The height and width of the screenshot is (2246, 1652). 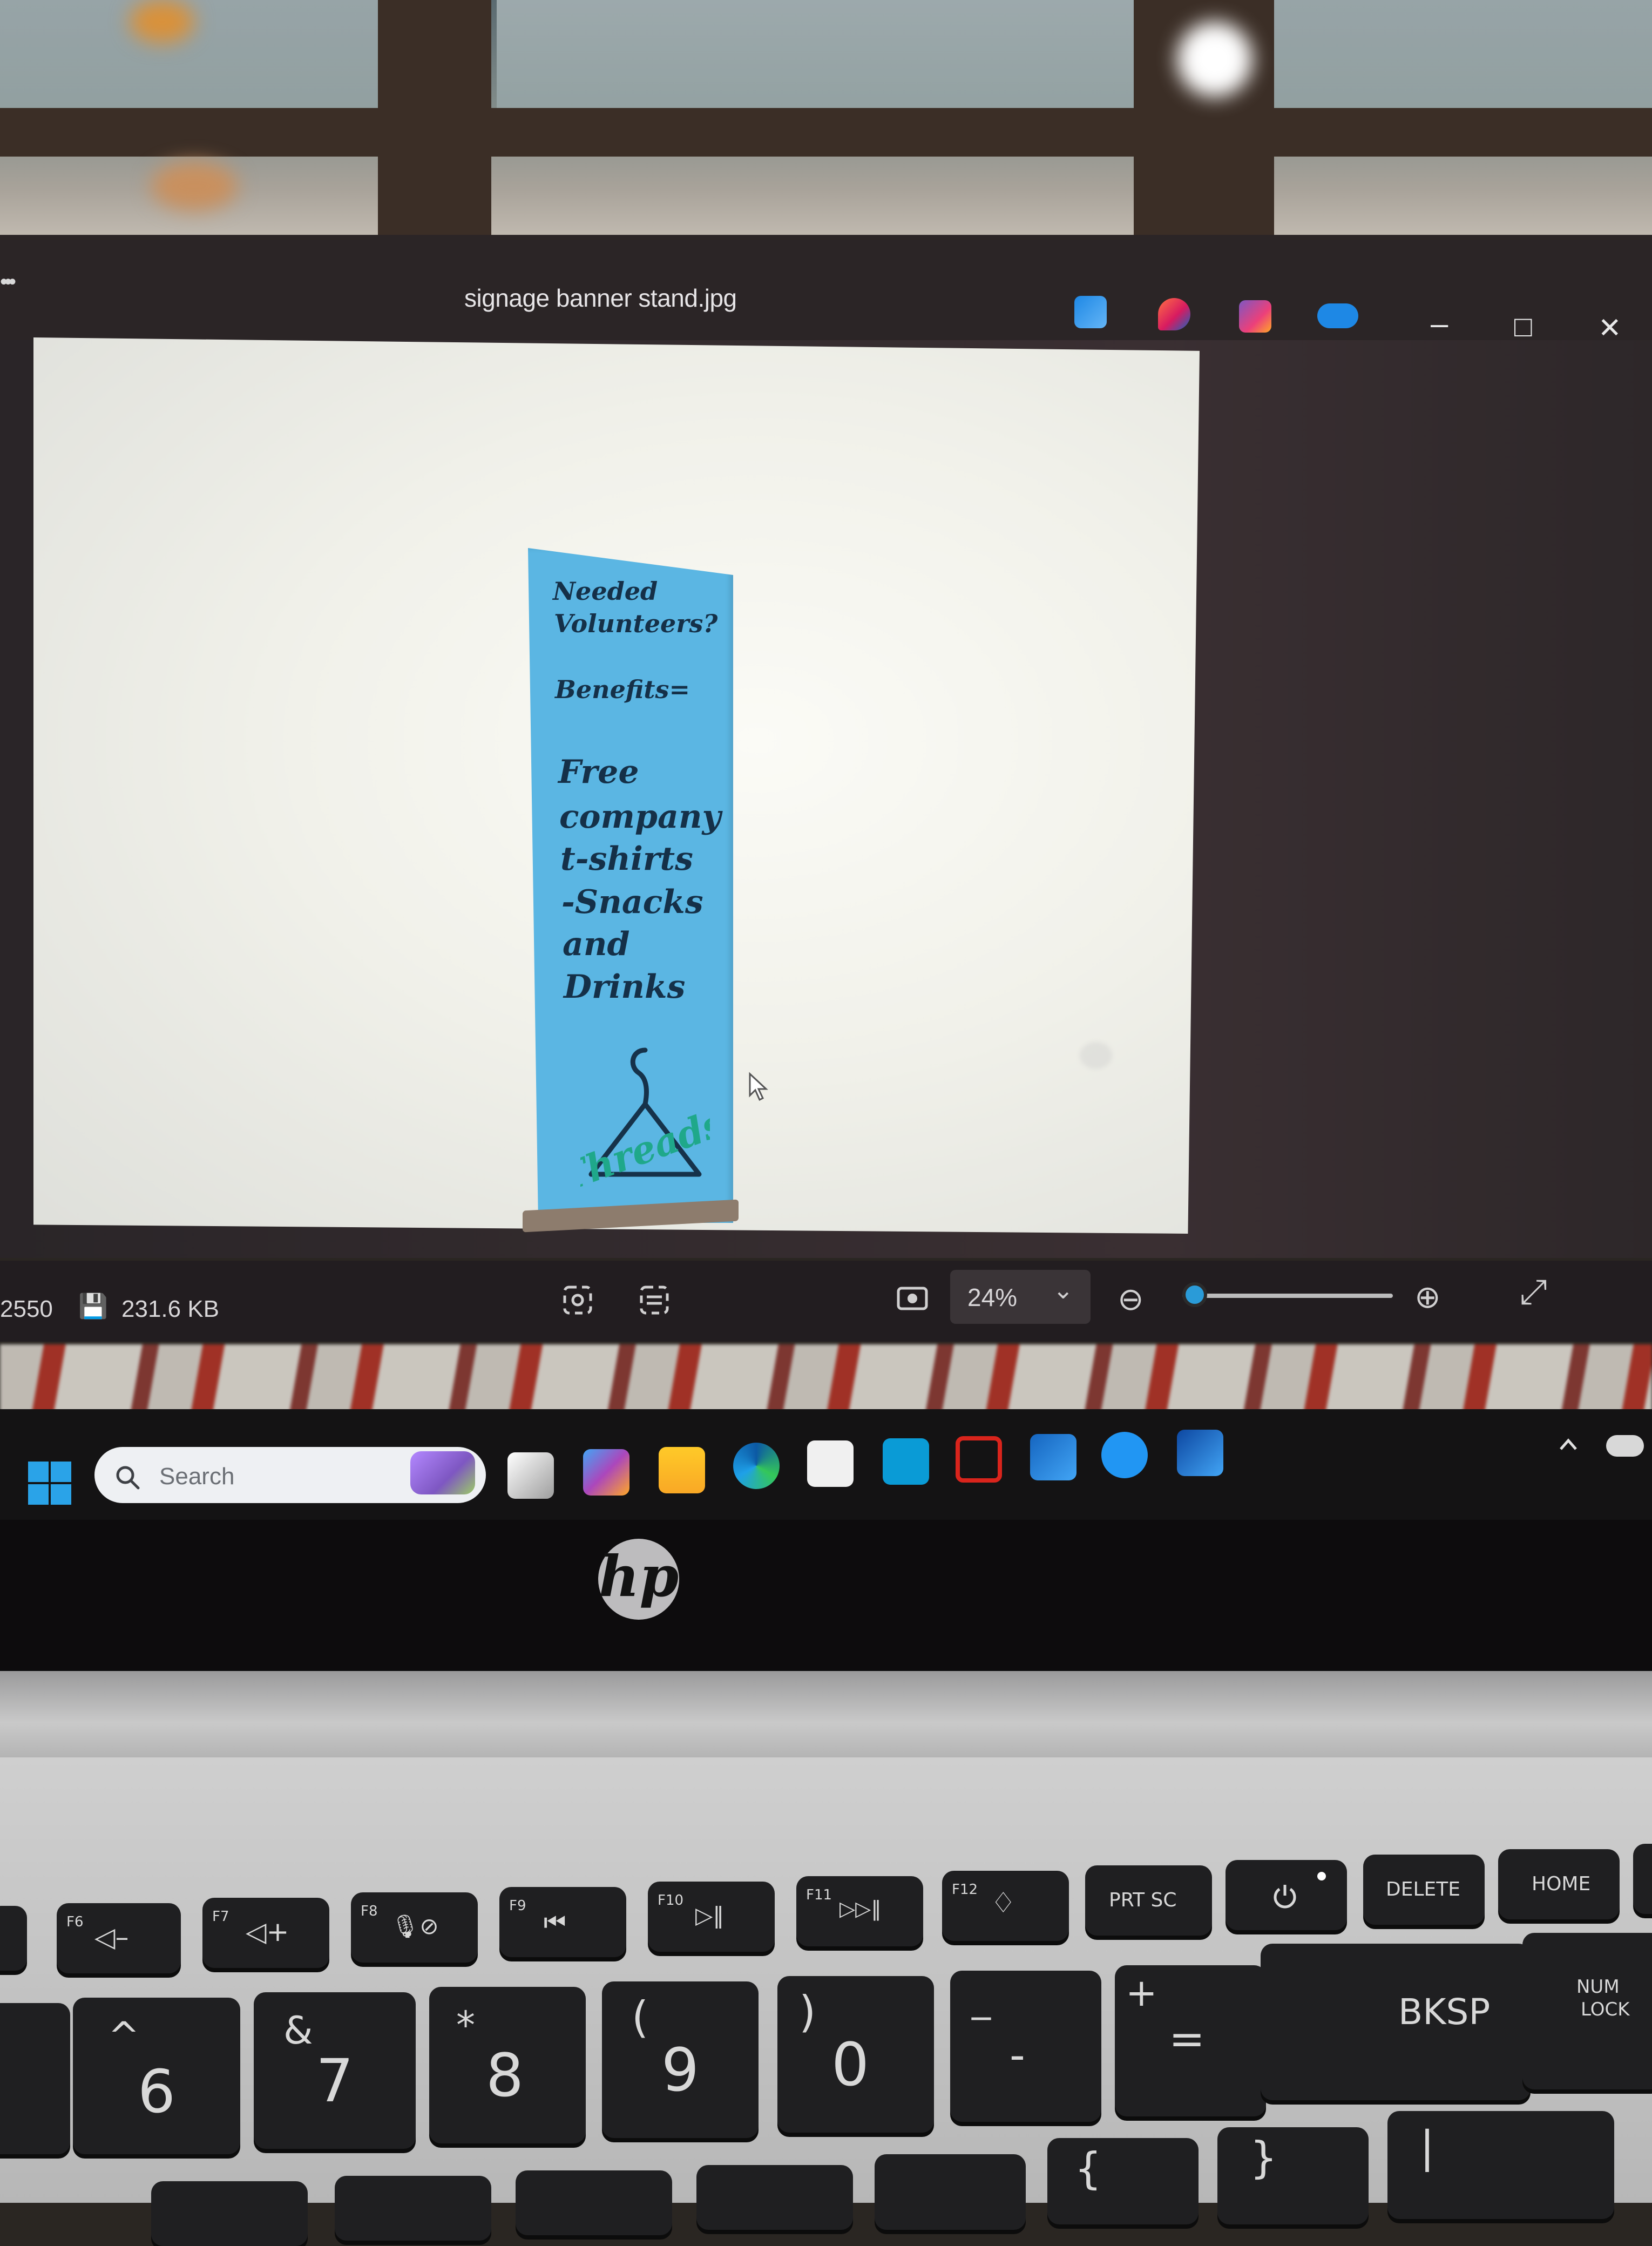 What do you see at coordinates (622, 689) in the screenshot?
I see `banner-line-benefits: Benefits=` at bounding box center [622, 689].